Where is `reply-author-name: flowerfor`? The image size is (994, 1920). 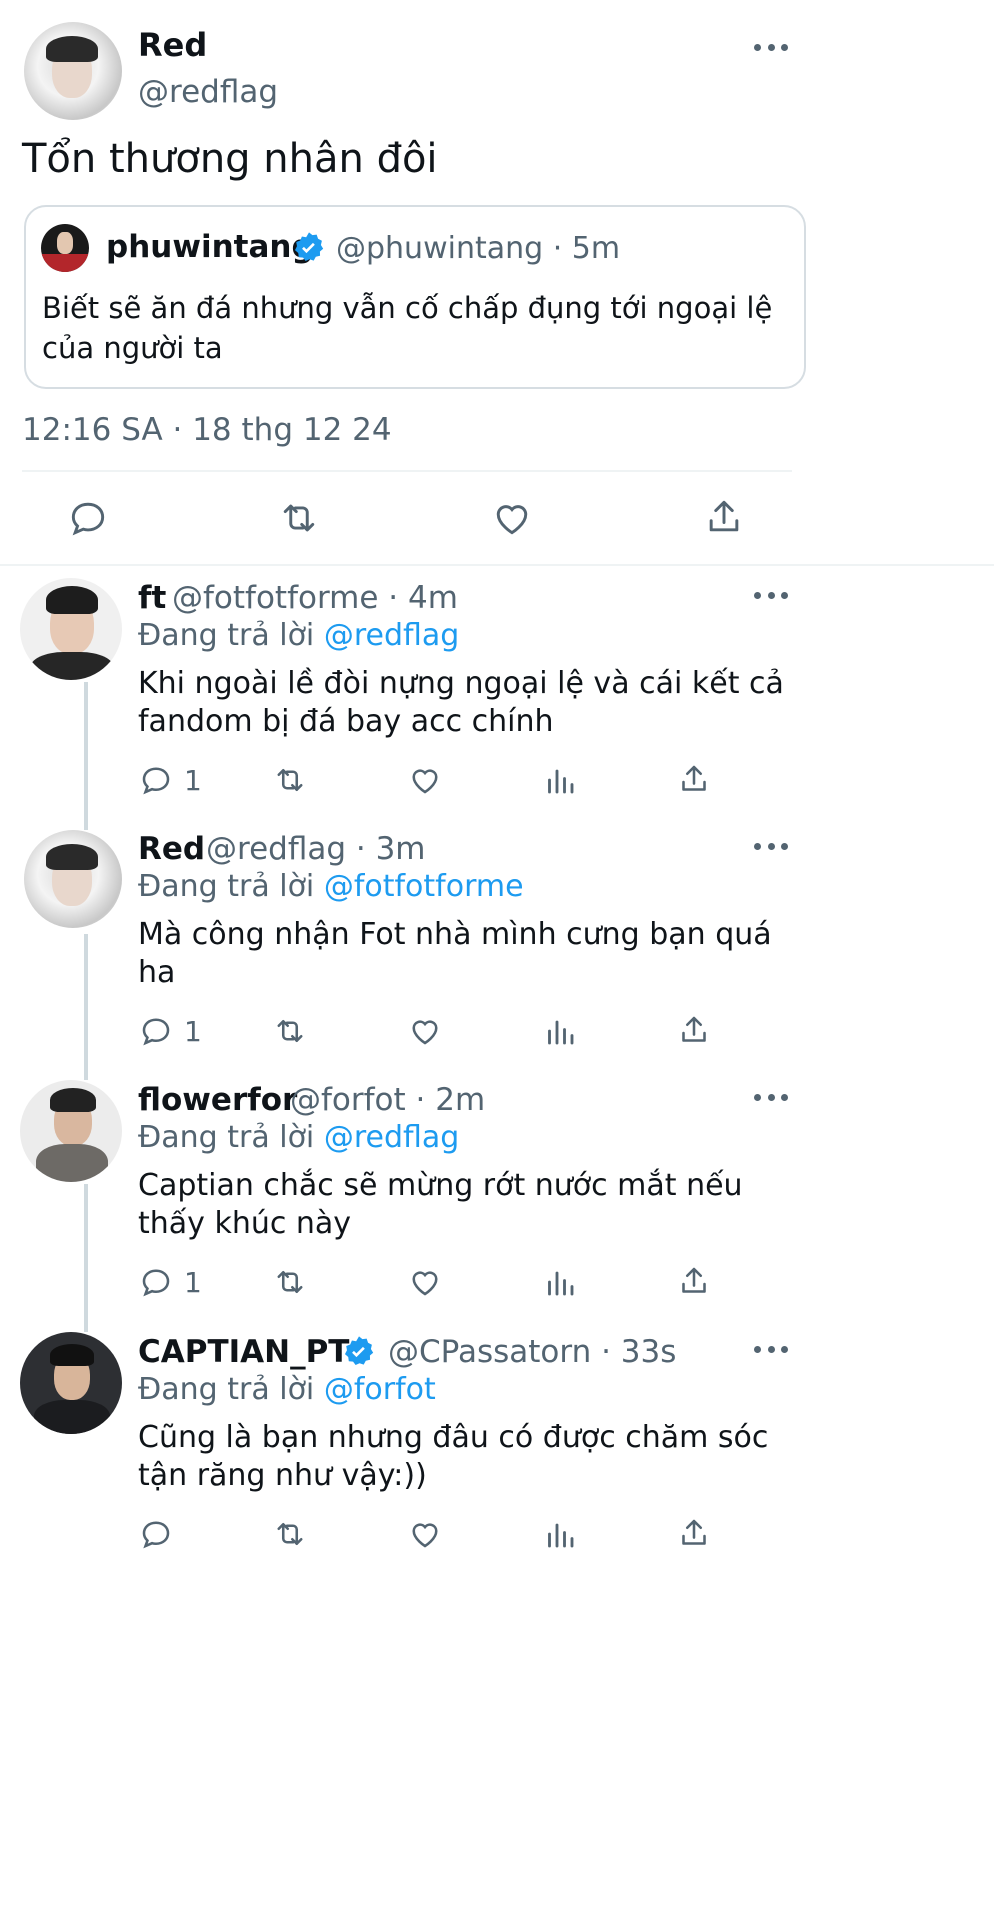
reply-author-name: flowerfor is located at coordinates (217, 1100).